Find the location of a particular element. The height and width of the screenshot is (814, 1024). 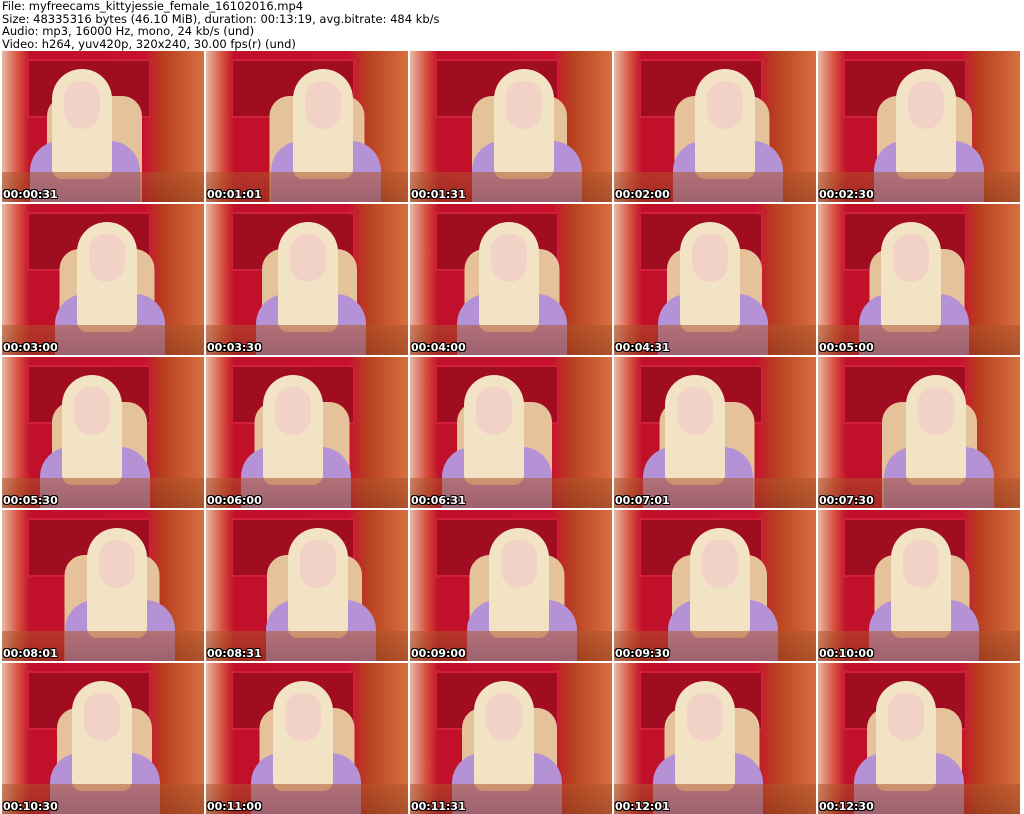

video-thumbnail: 00:12:30 is located at coordinates (919, 738).